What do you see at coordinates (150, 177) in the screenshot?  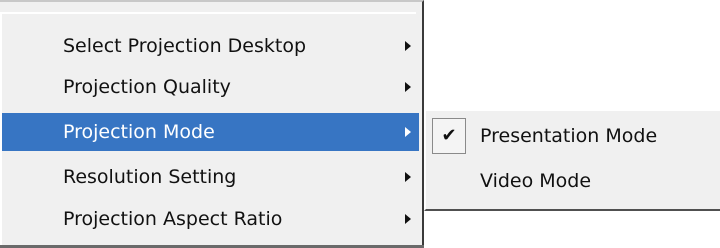 I see `menu-item-label: Resolution Setting` at bounding box center [150, 177].